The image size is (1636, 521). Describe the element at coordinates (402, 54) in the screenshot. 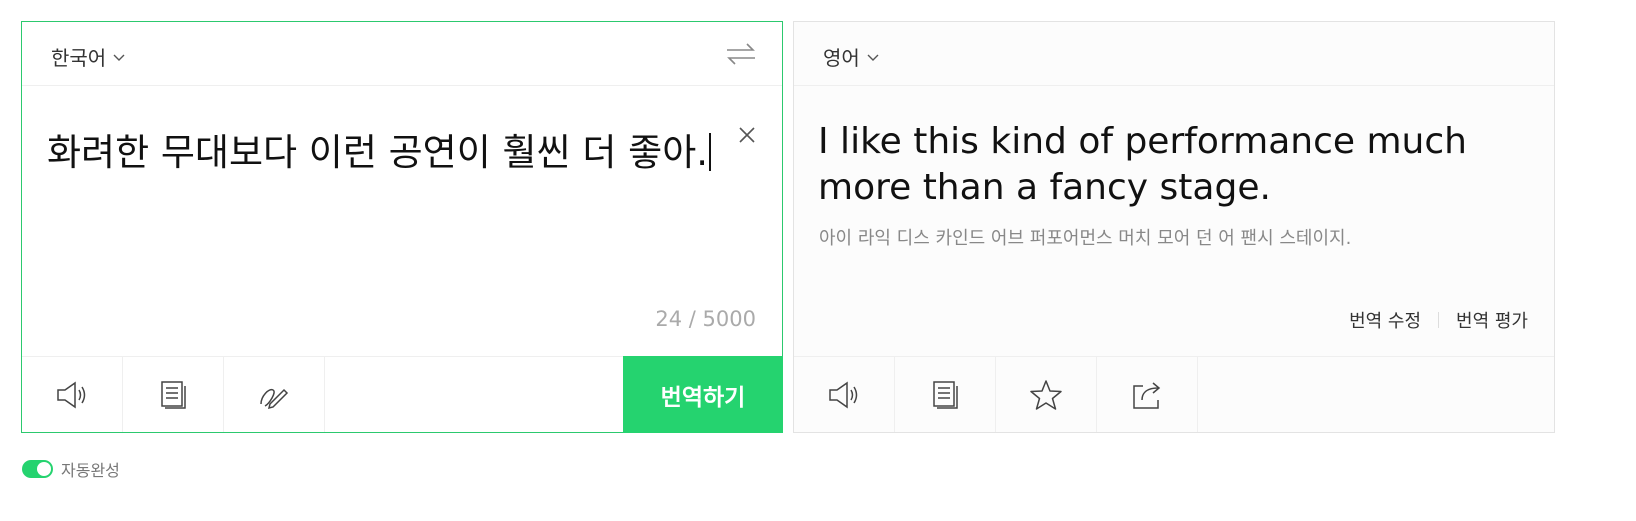

I see `source-language-bar: 한국어` at that location.